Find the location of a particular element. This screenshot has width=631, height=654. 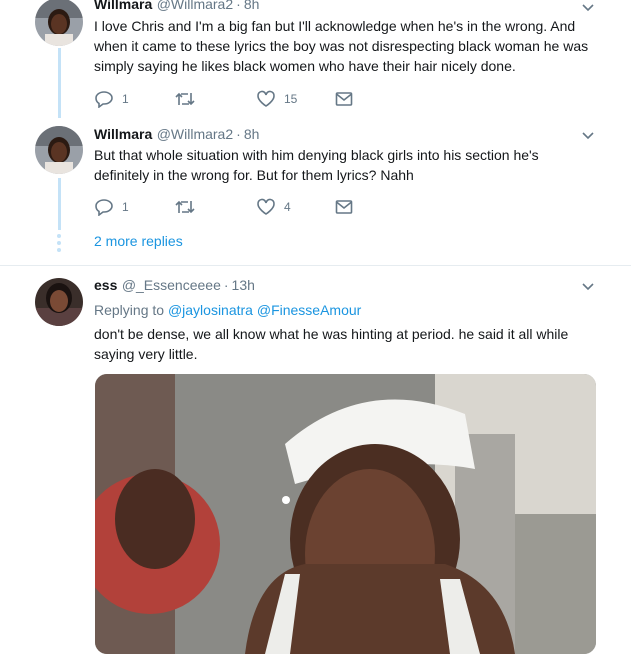

thread-dots is located at coordinates (59, 244).